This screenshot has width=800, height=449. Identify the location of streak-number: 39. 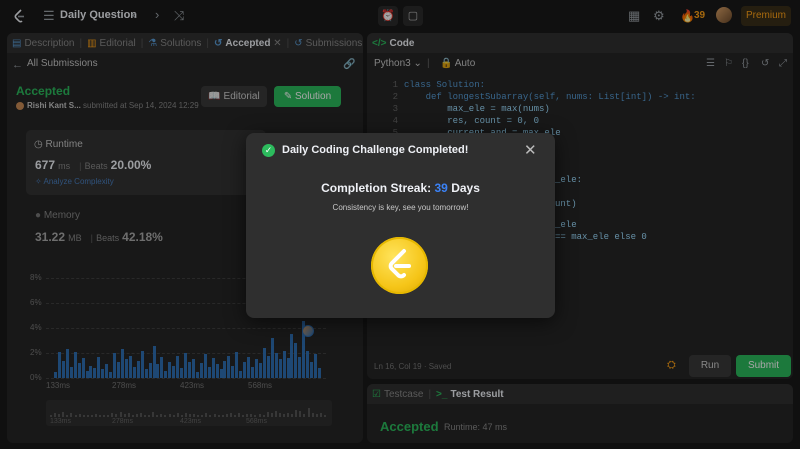
(441, 188).